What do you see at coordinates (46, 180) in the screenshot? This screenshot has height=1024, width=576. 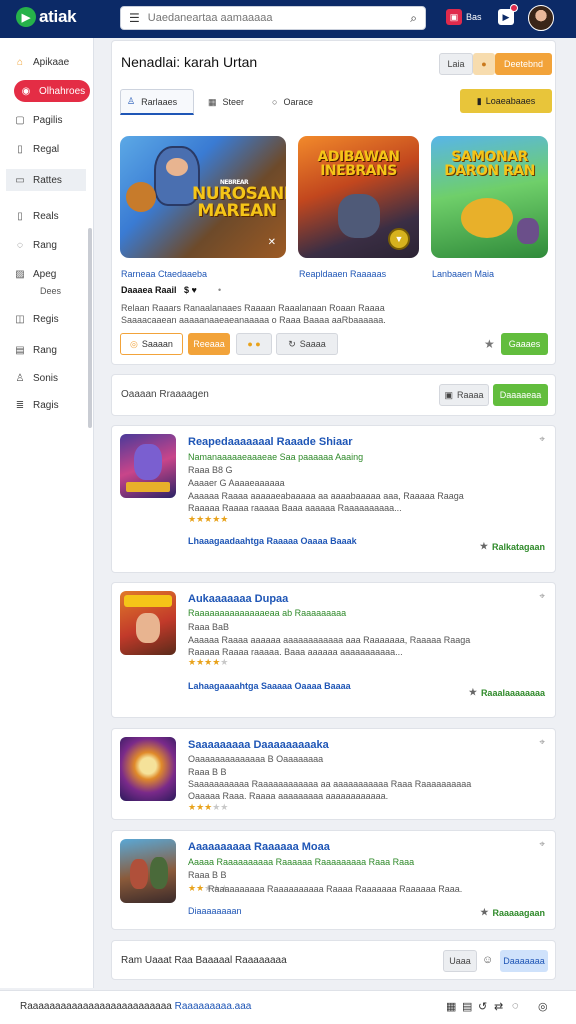 I see `sidebar-item-rattes: ▭ Rattes` at bounding box center [46, 180].